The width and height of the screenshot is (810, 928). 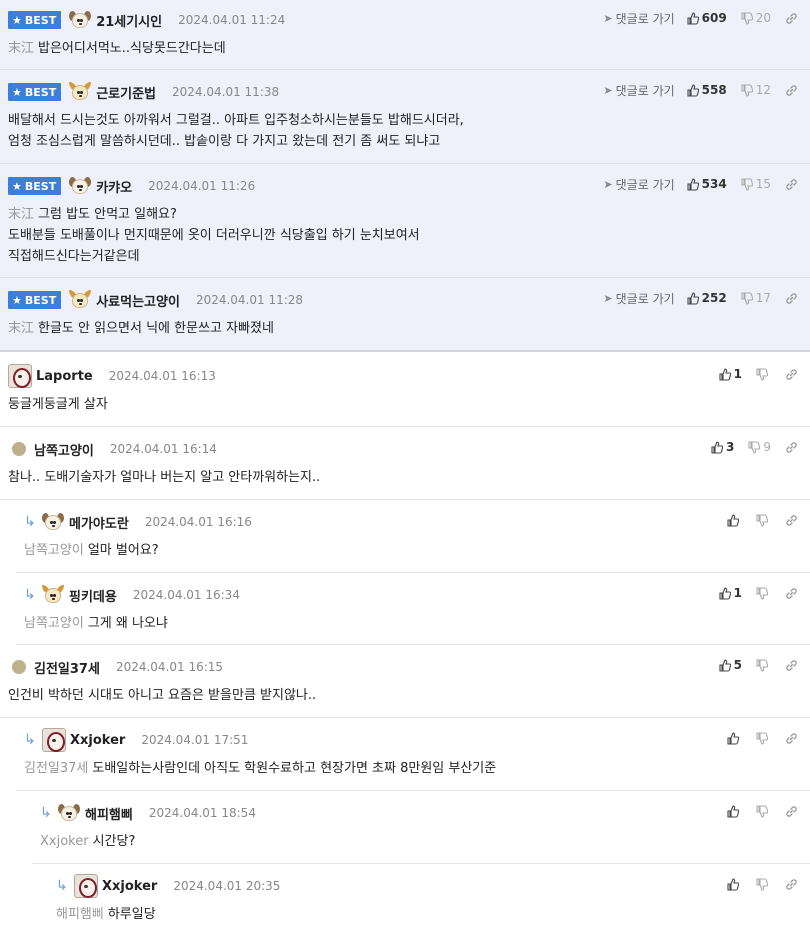 I want to click on reply-arrow-icon: ↳, so click(x=62, y=886).